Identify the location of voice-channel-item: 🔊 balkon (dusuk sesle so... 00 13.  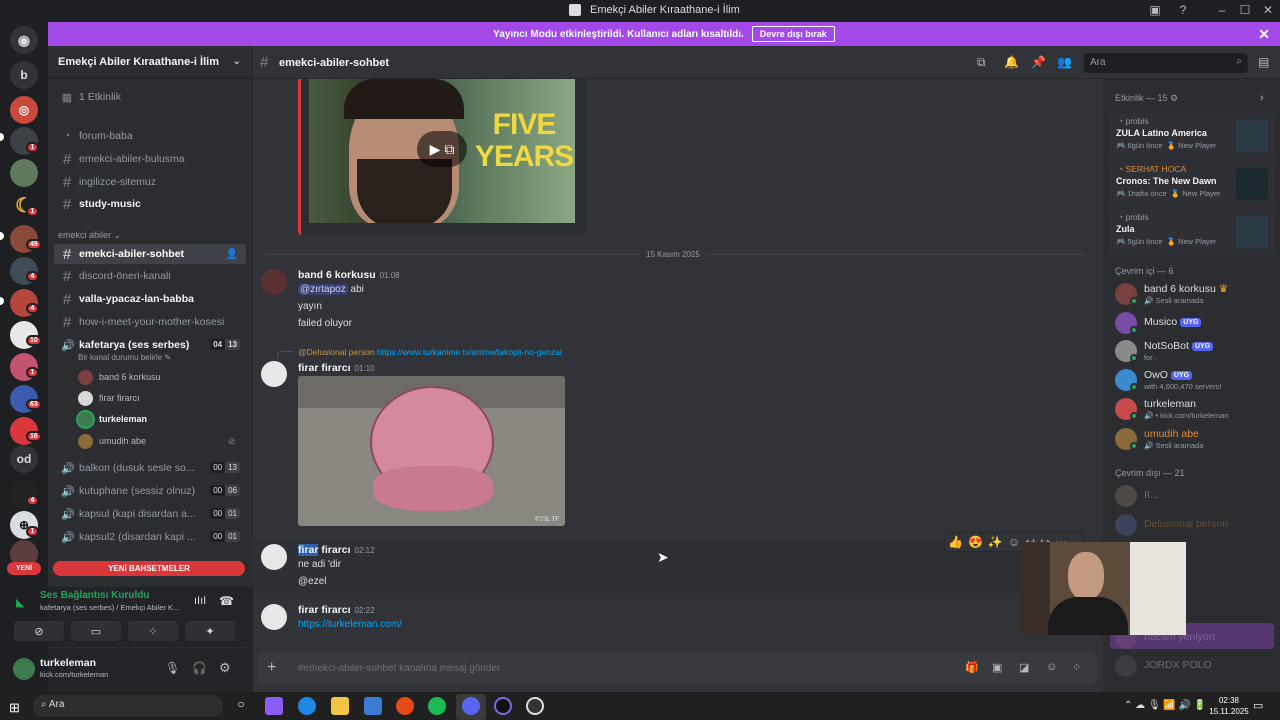
(150, 468).